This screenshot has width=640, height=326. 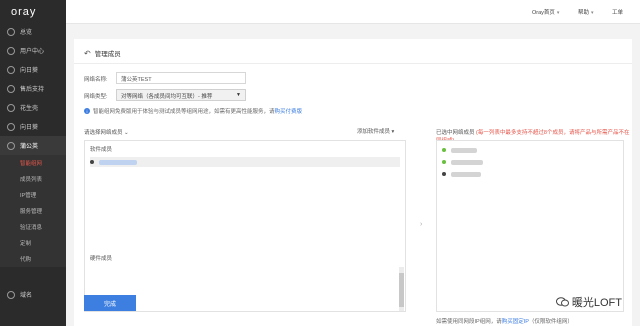 I want to click on buy-fixed-ip-link: 购买固定IP, so click(x=515, y=321).